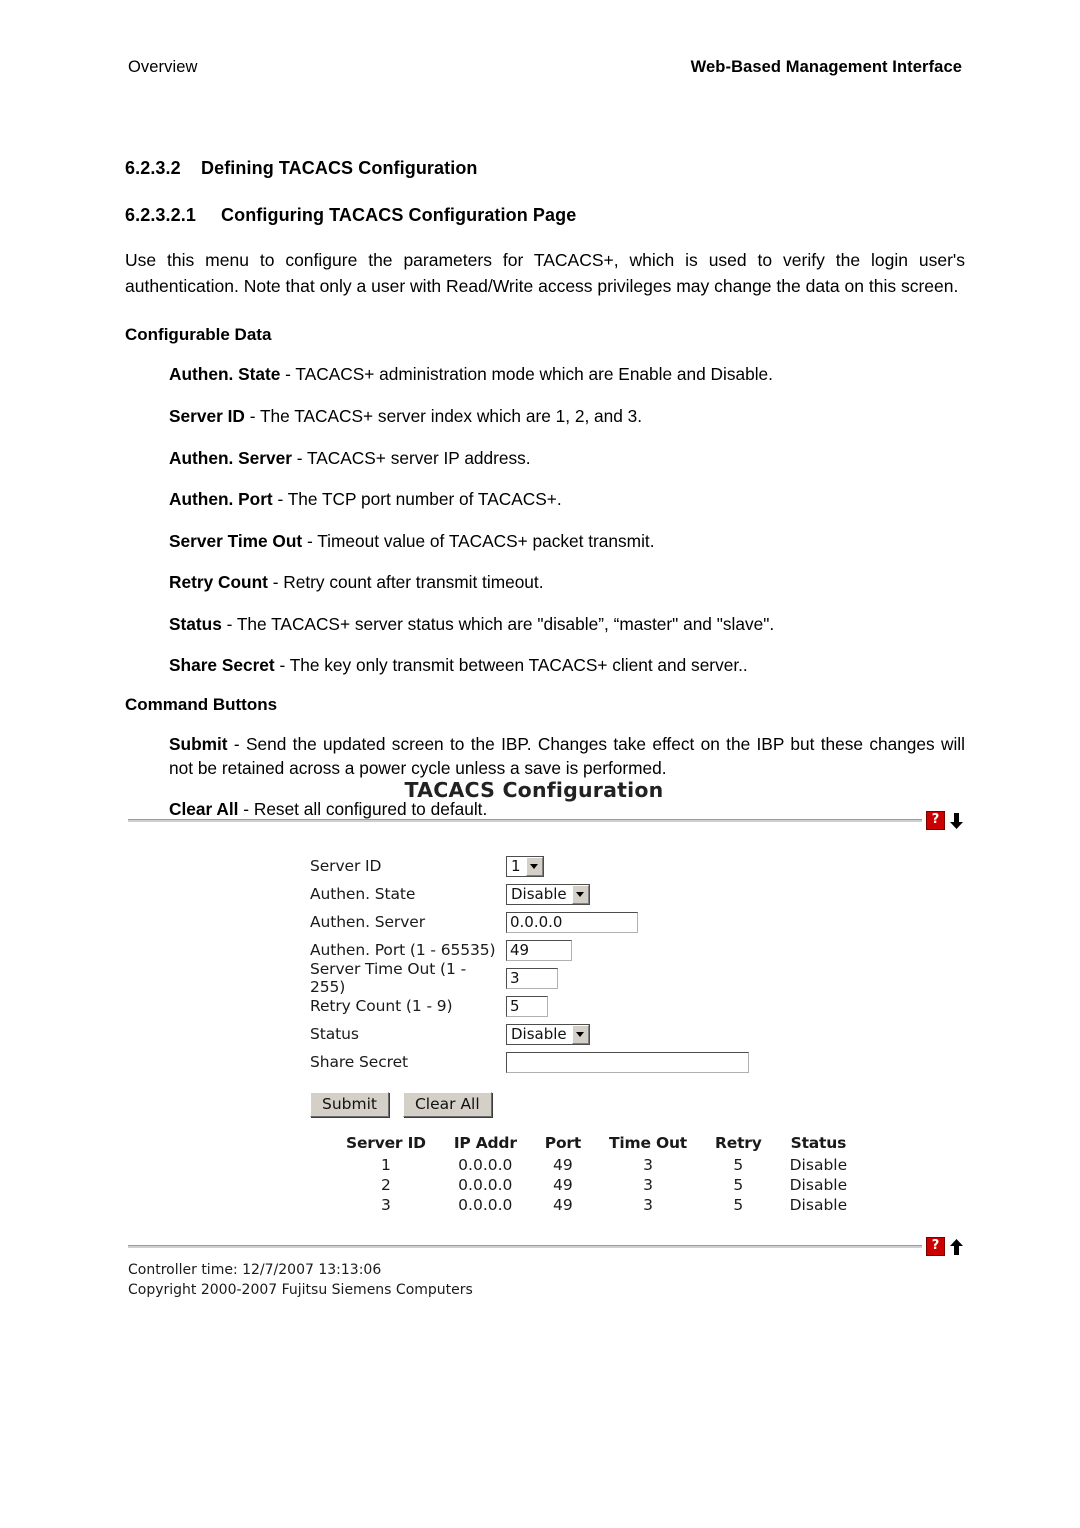  I want to click on definition-desc: - Retry count after transmit timeout., so click(405, 582).